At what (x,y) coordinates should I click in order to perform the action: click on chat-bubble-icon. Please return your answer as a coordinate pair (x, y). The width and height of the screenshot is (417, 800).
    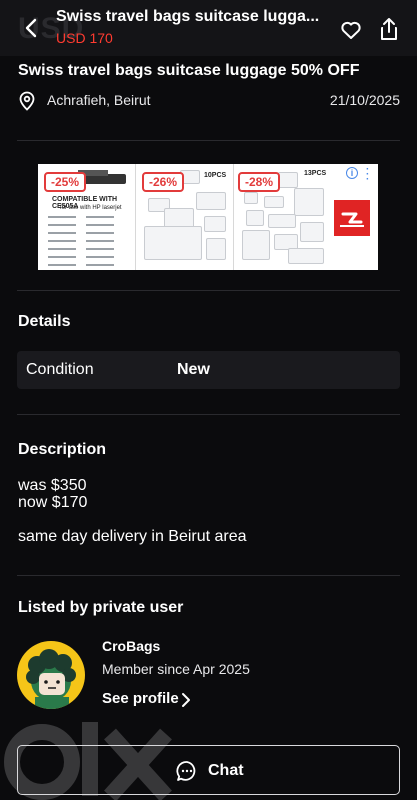
    Looking at the image, I should click on (187, 771).